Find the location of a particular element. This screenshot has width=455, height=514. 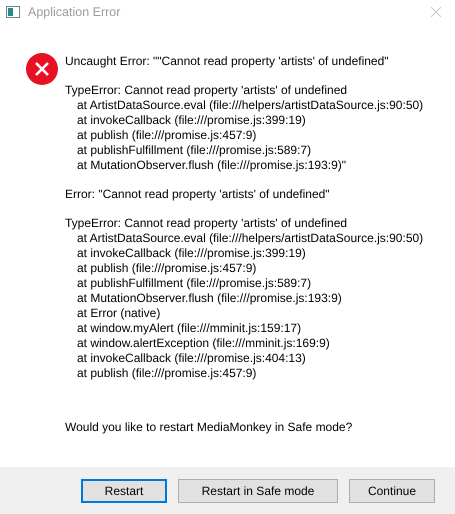

error-message: Error: "Cannot read property 'artists' of undefined" is located at coordinates (198, 194).